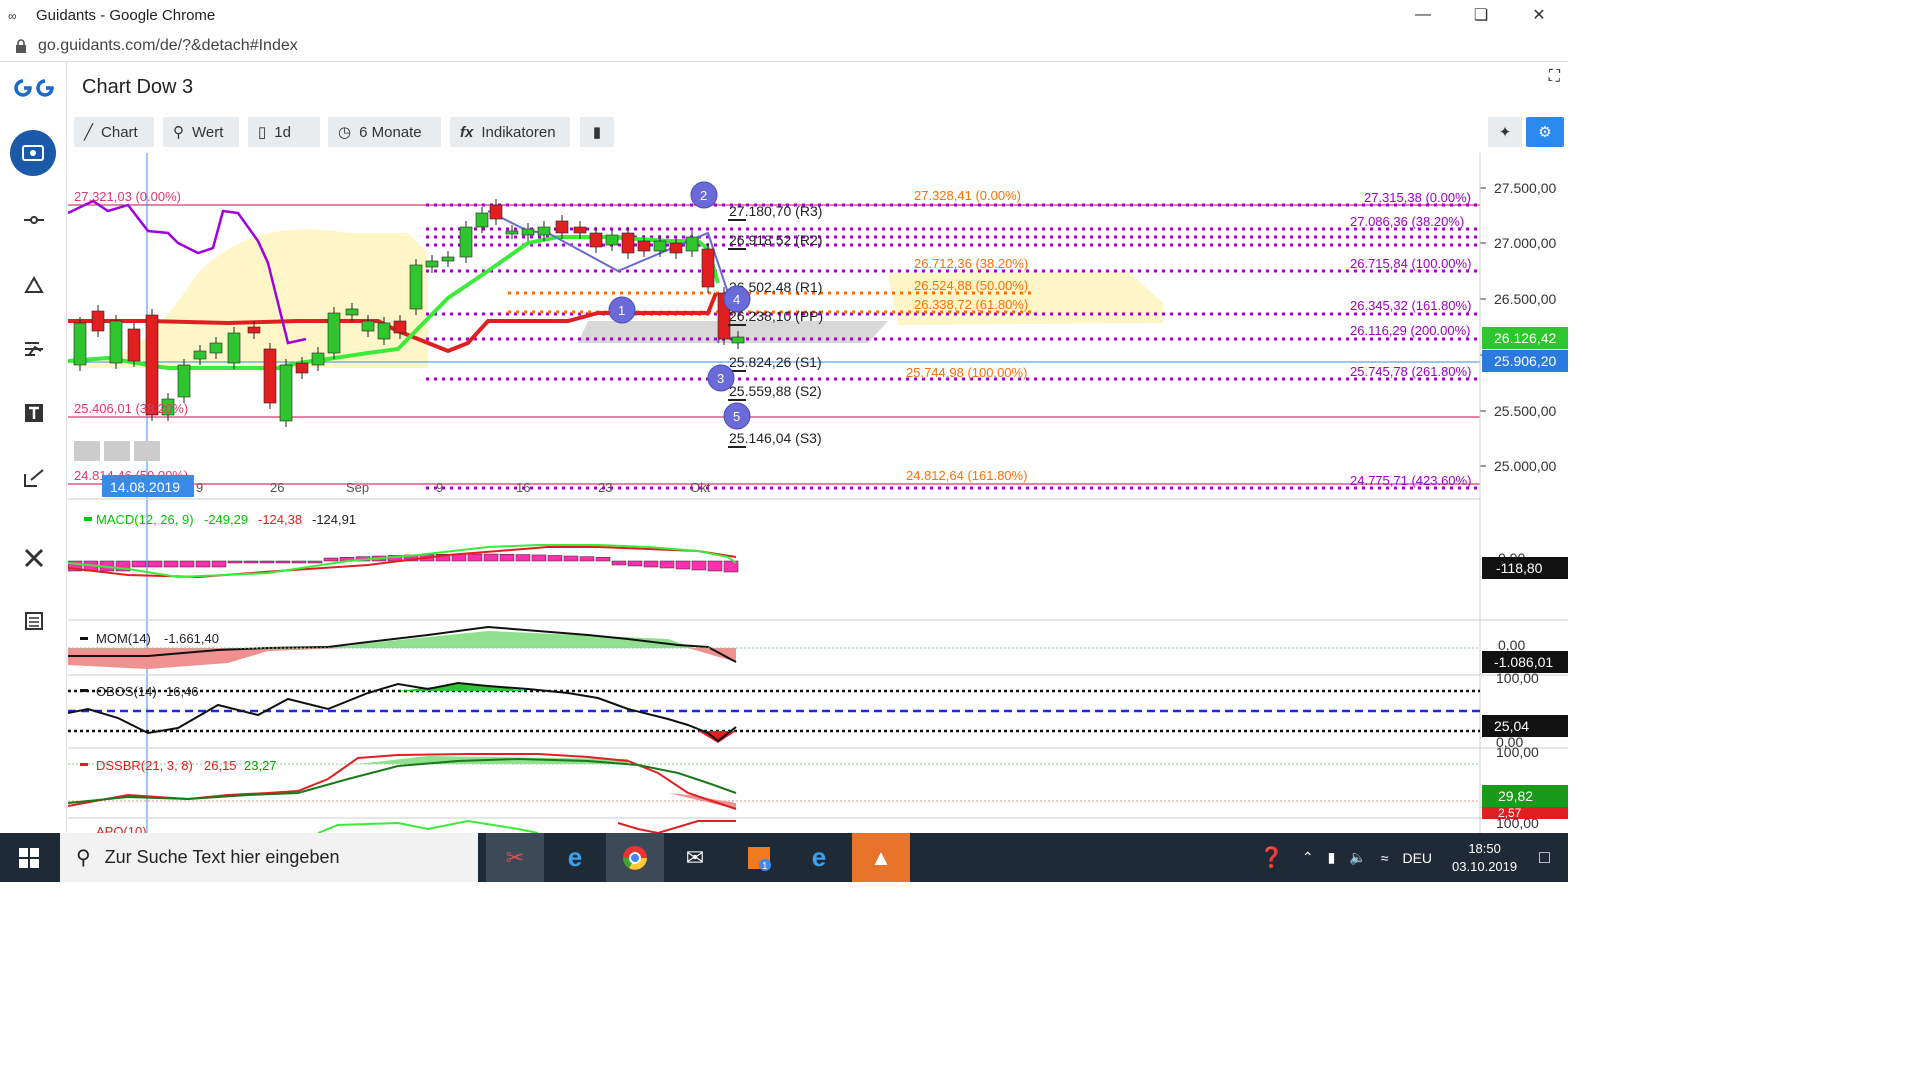 This screenshot has height=1080, width=1920. Describe the element at coordinates (33, 88) in the screenshot. I see `guidants-brand-icon` at that location.